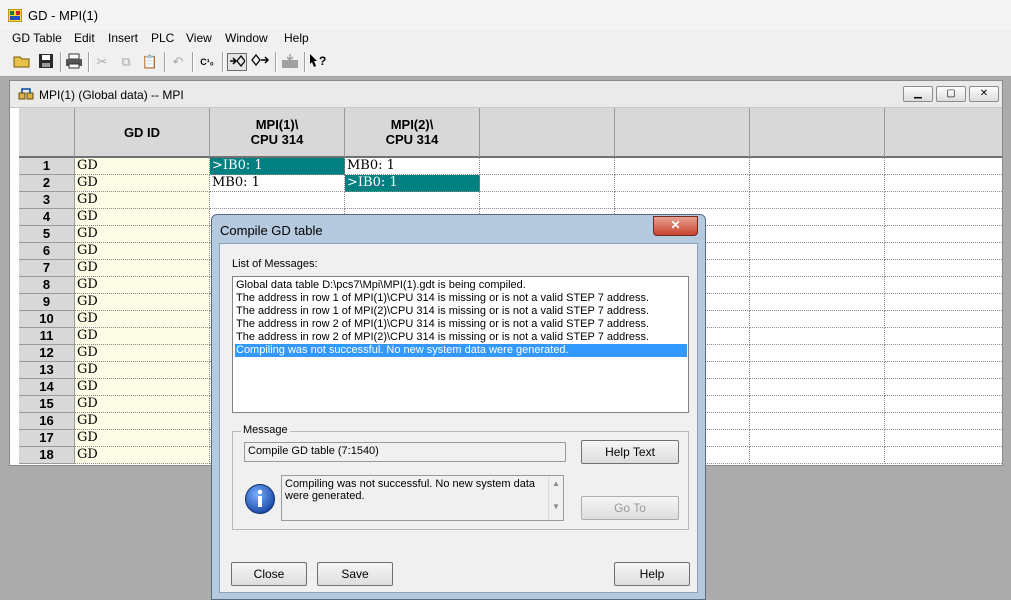  What do you see at coordinates (260, 62) in the screenshot?
I see `upload-icon` at bounding box center [260, 62].